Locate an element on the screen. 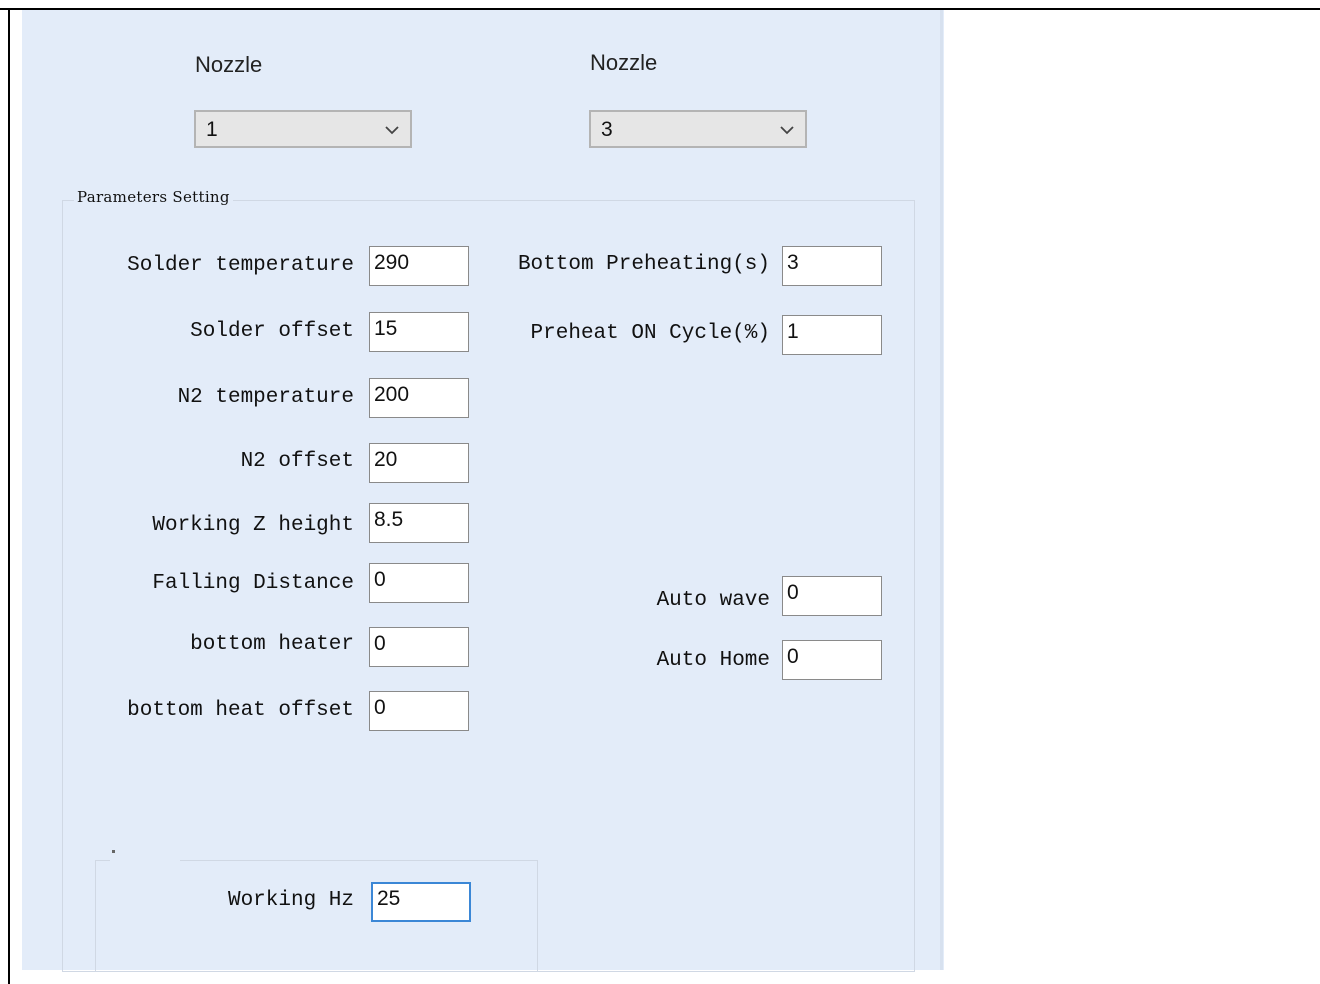 This screenshot has height=984, width=1320. bottom-preheating-field is located at coordinates (832, 266).